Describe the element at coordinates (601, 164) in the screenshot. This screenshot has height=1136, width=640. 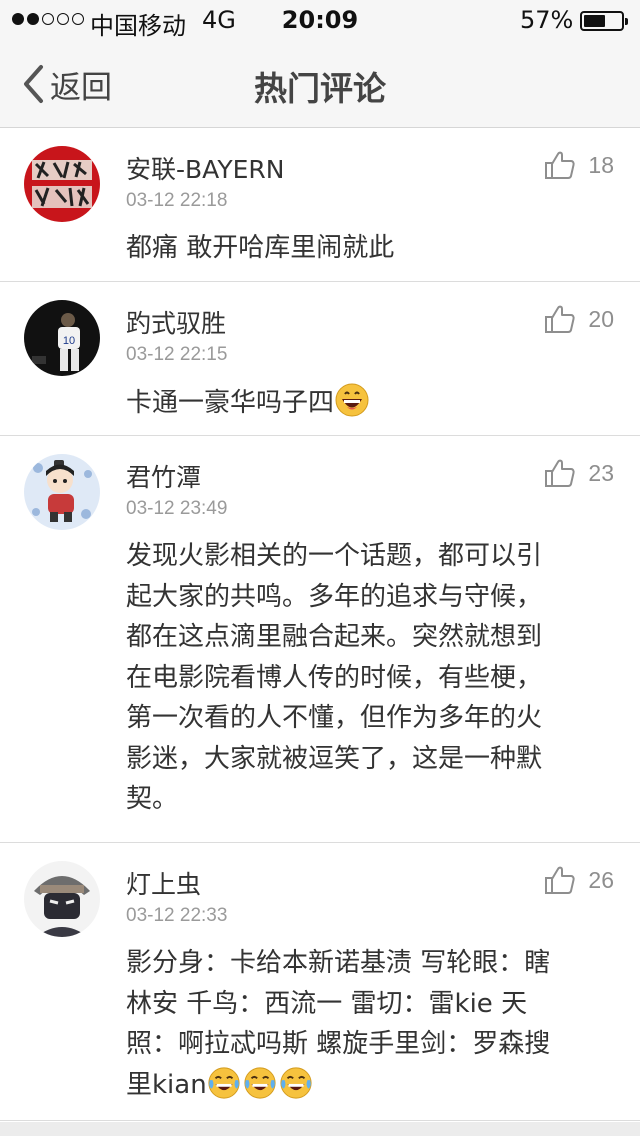
I see `like-count: 18` at that location.